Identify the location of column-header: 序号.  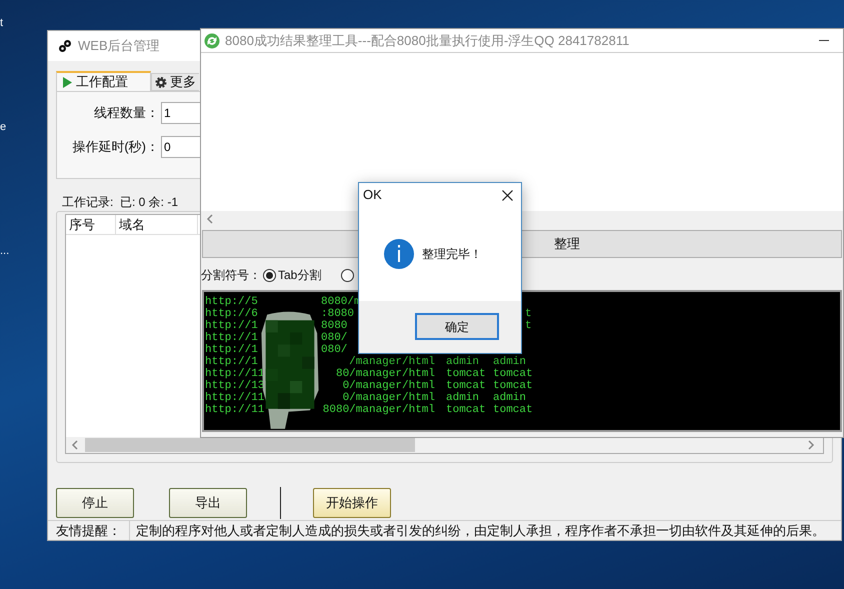
(91, 224).